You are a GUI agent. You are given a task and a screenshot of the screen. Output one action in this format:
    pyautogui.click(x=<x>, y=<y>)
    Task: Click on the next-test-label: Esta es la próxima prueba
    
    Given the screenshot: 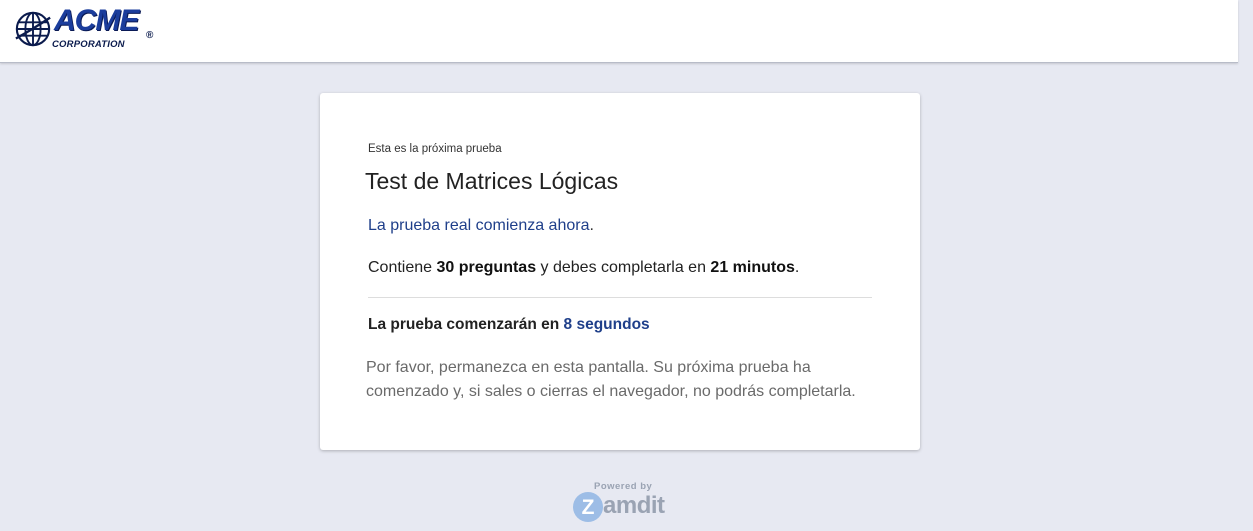 What is the action you would take?
    pyautogui.click(x=435, y=149)
    